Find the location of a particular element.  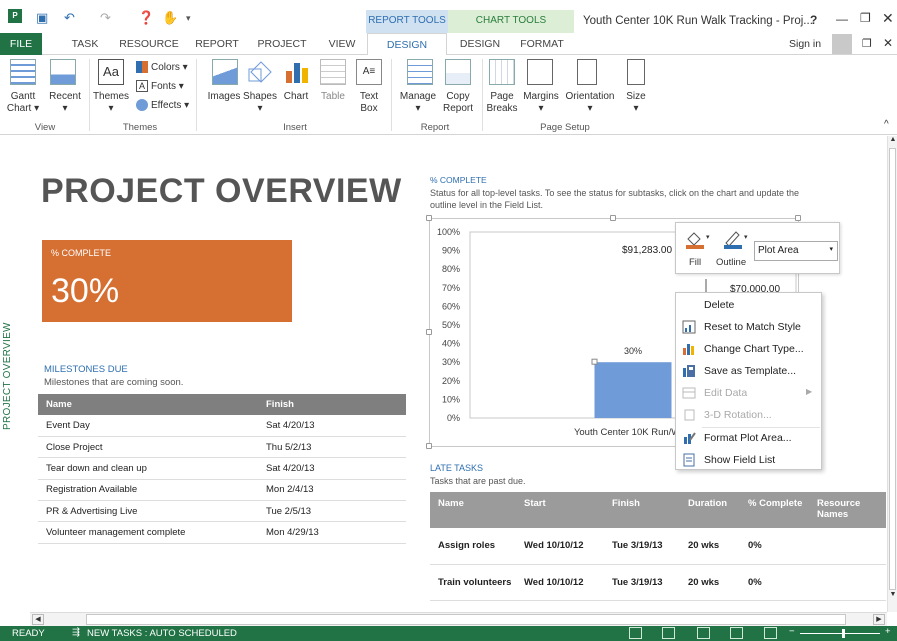

signin-link: Sign in is located at coordinates (805, 44).